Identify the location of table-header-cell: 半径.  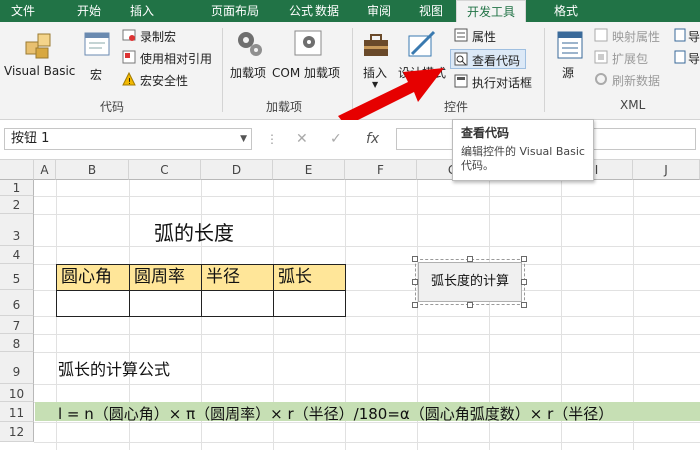
(237, 277).